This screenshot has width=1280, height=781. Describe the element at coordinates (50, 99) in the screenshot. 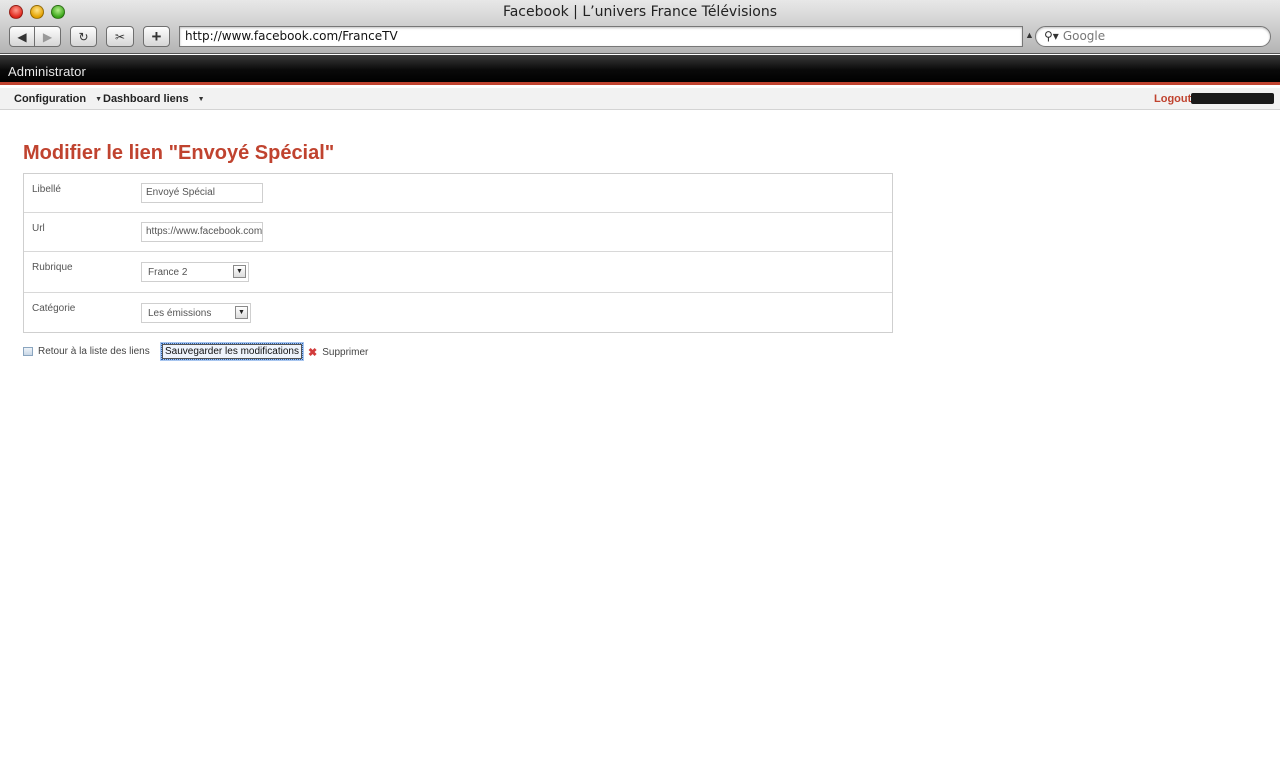

I see `nav-configuration-label: Configuration` at that location.